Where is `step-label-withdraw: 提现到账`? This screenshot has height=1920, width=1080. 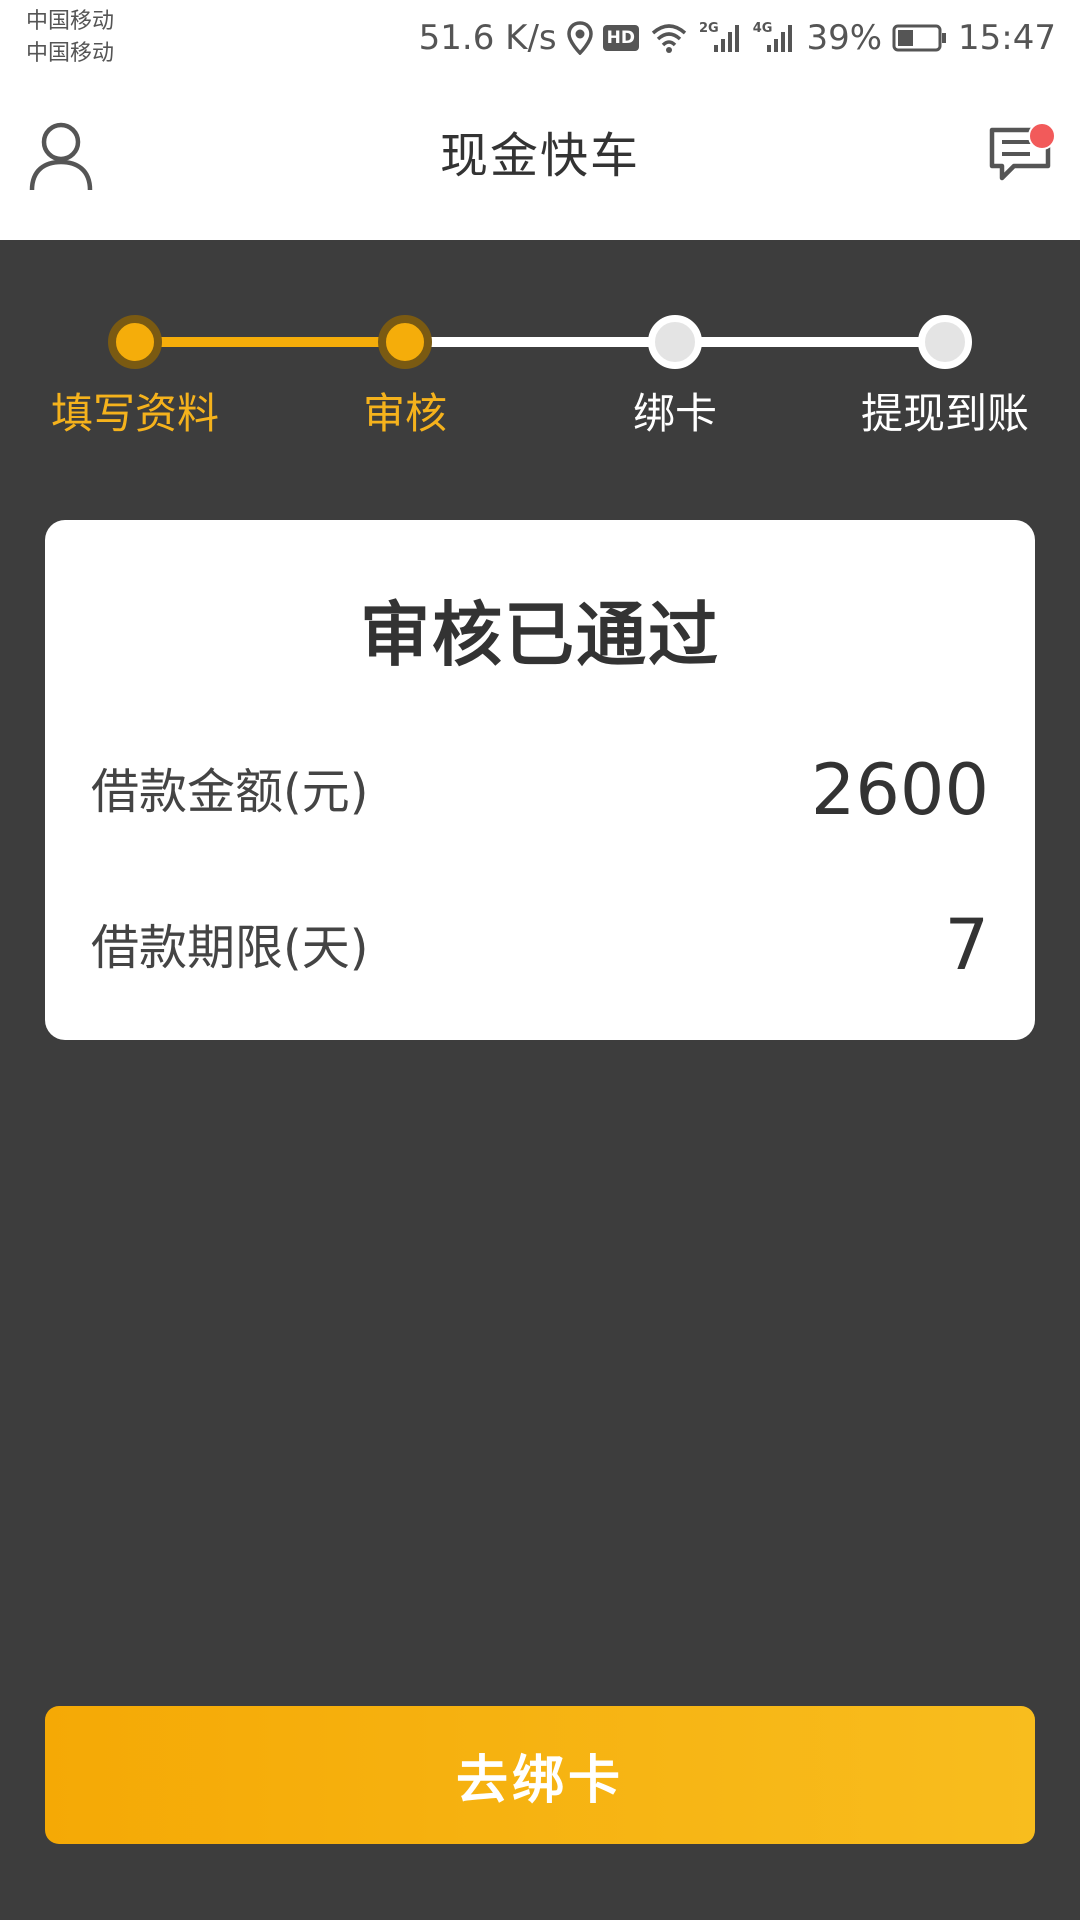
step-label-withdraw: 提现到账 is located at coordinates (945, 413).